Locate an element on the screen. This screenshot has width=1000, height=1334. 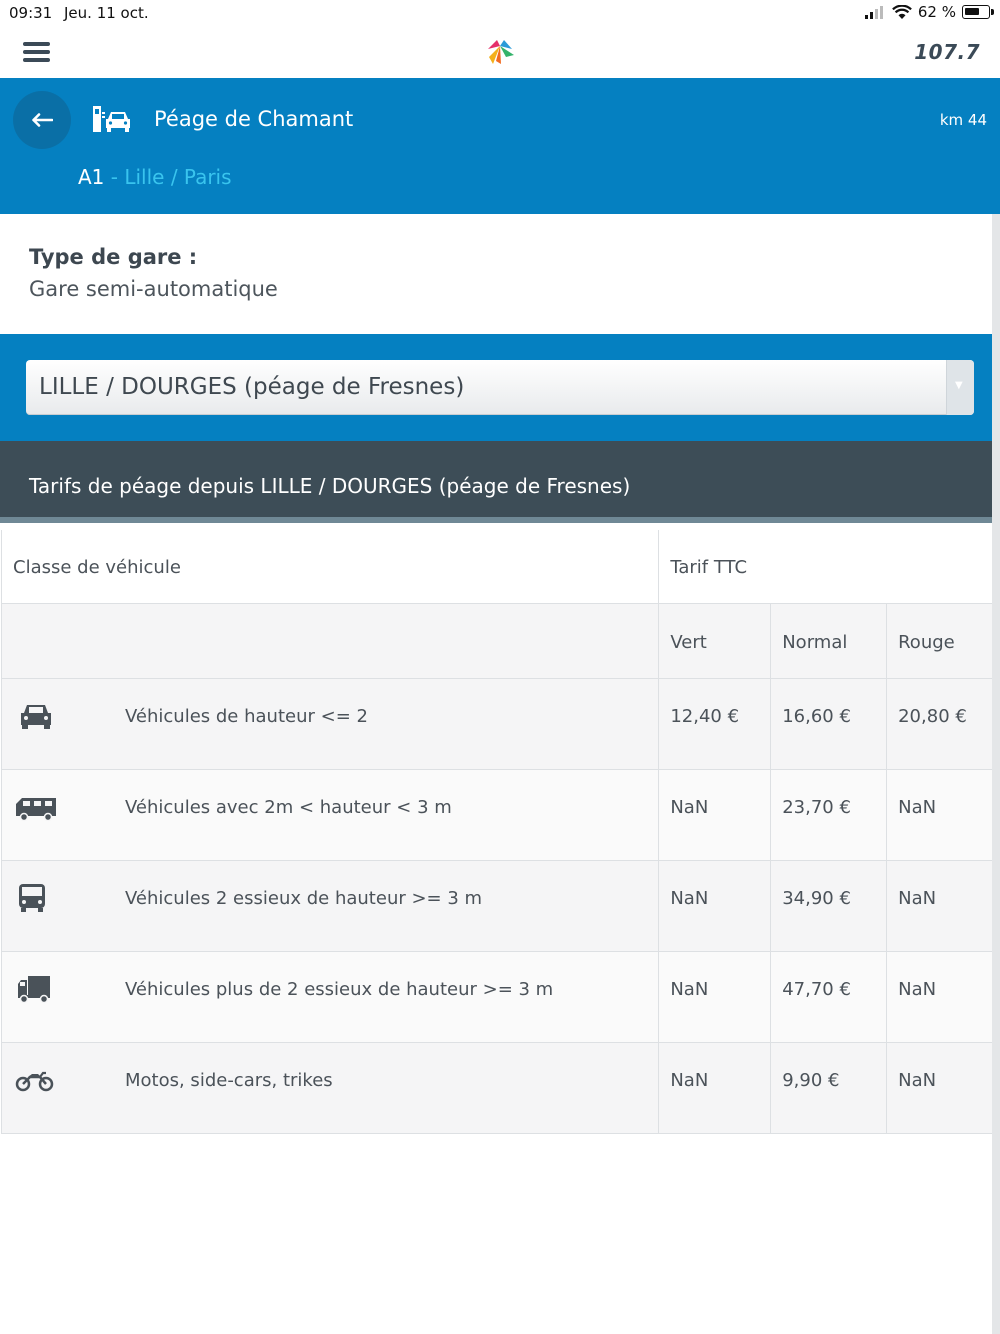
back-button is located at coordinates (42, 120).